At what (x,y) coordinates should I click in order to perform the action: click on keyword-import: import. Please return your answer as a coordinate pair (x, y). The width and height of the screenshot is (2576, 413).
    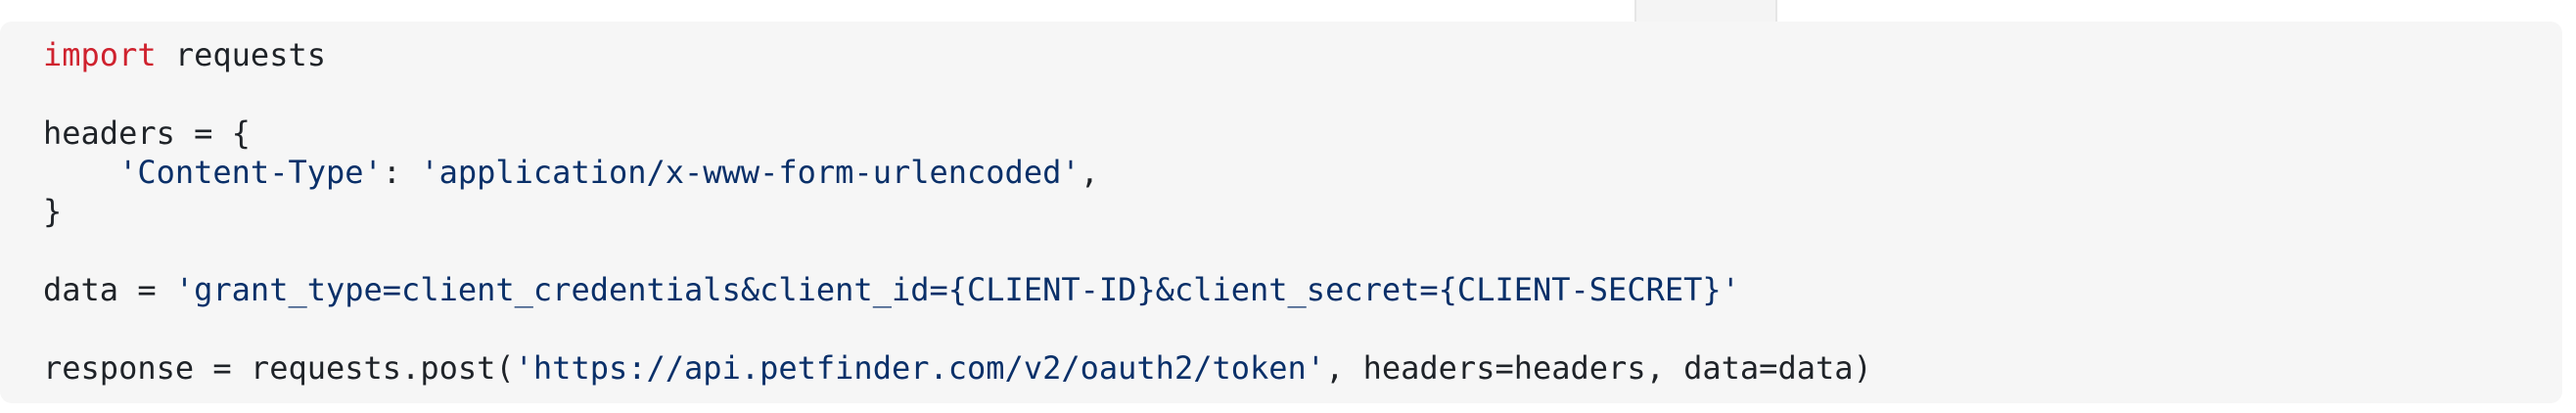
    Looking at the image, I should click on (100, 54).